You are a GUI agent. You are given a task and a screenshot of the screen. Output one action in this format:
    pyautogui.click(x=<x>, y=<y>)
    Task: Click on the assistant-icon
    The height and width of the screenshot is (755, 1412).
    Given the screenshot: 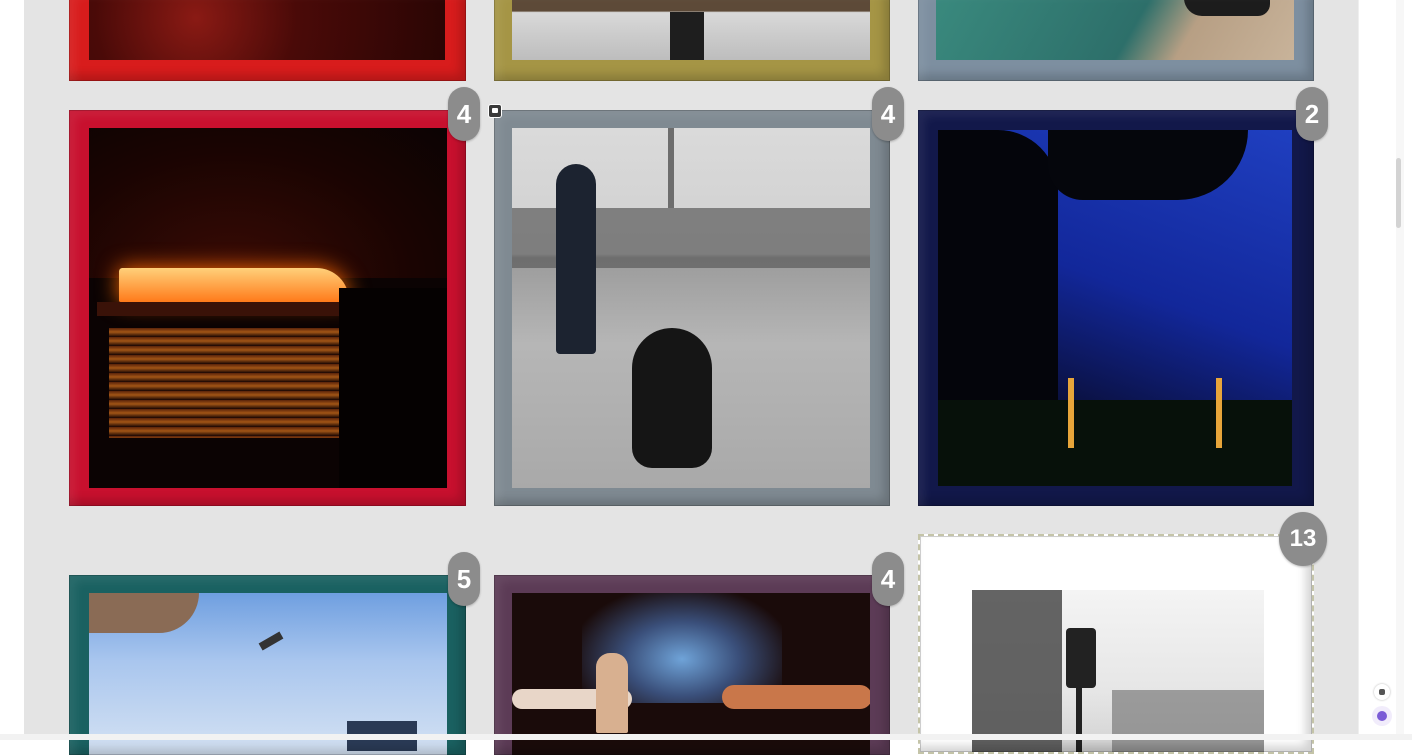 What is the action you would take?
    pyautogui.click(x=1382, y=716)
    